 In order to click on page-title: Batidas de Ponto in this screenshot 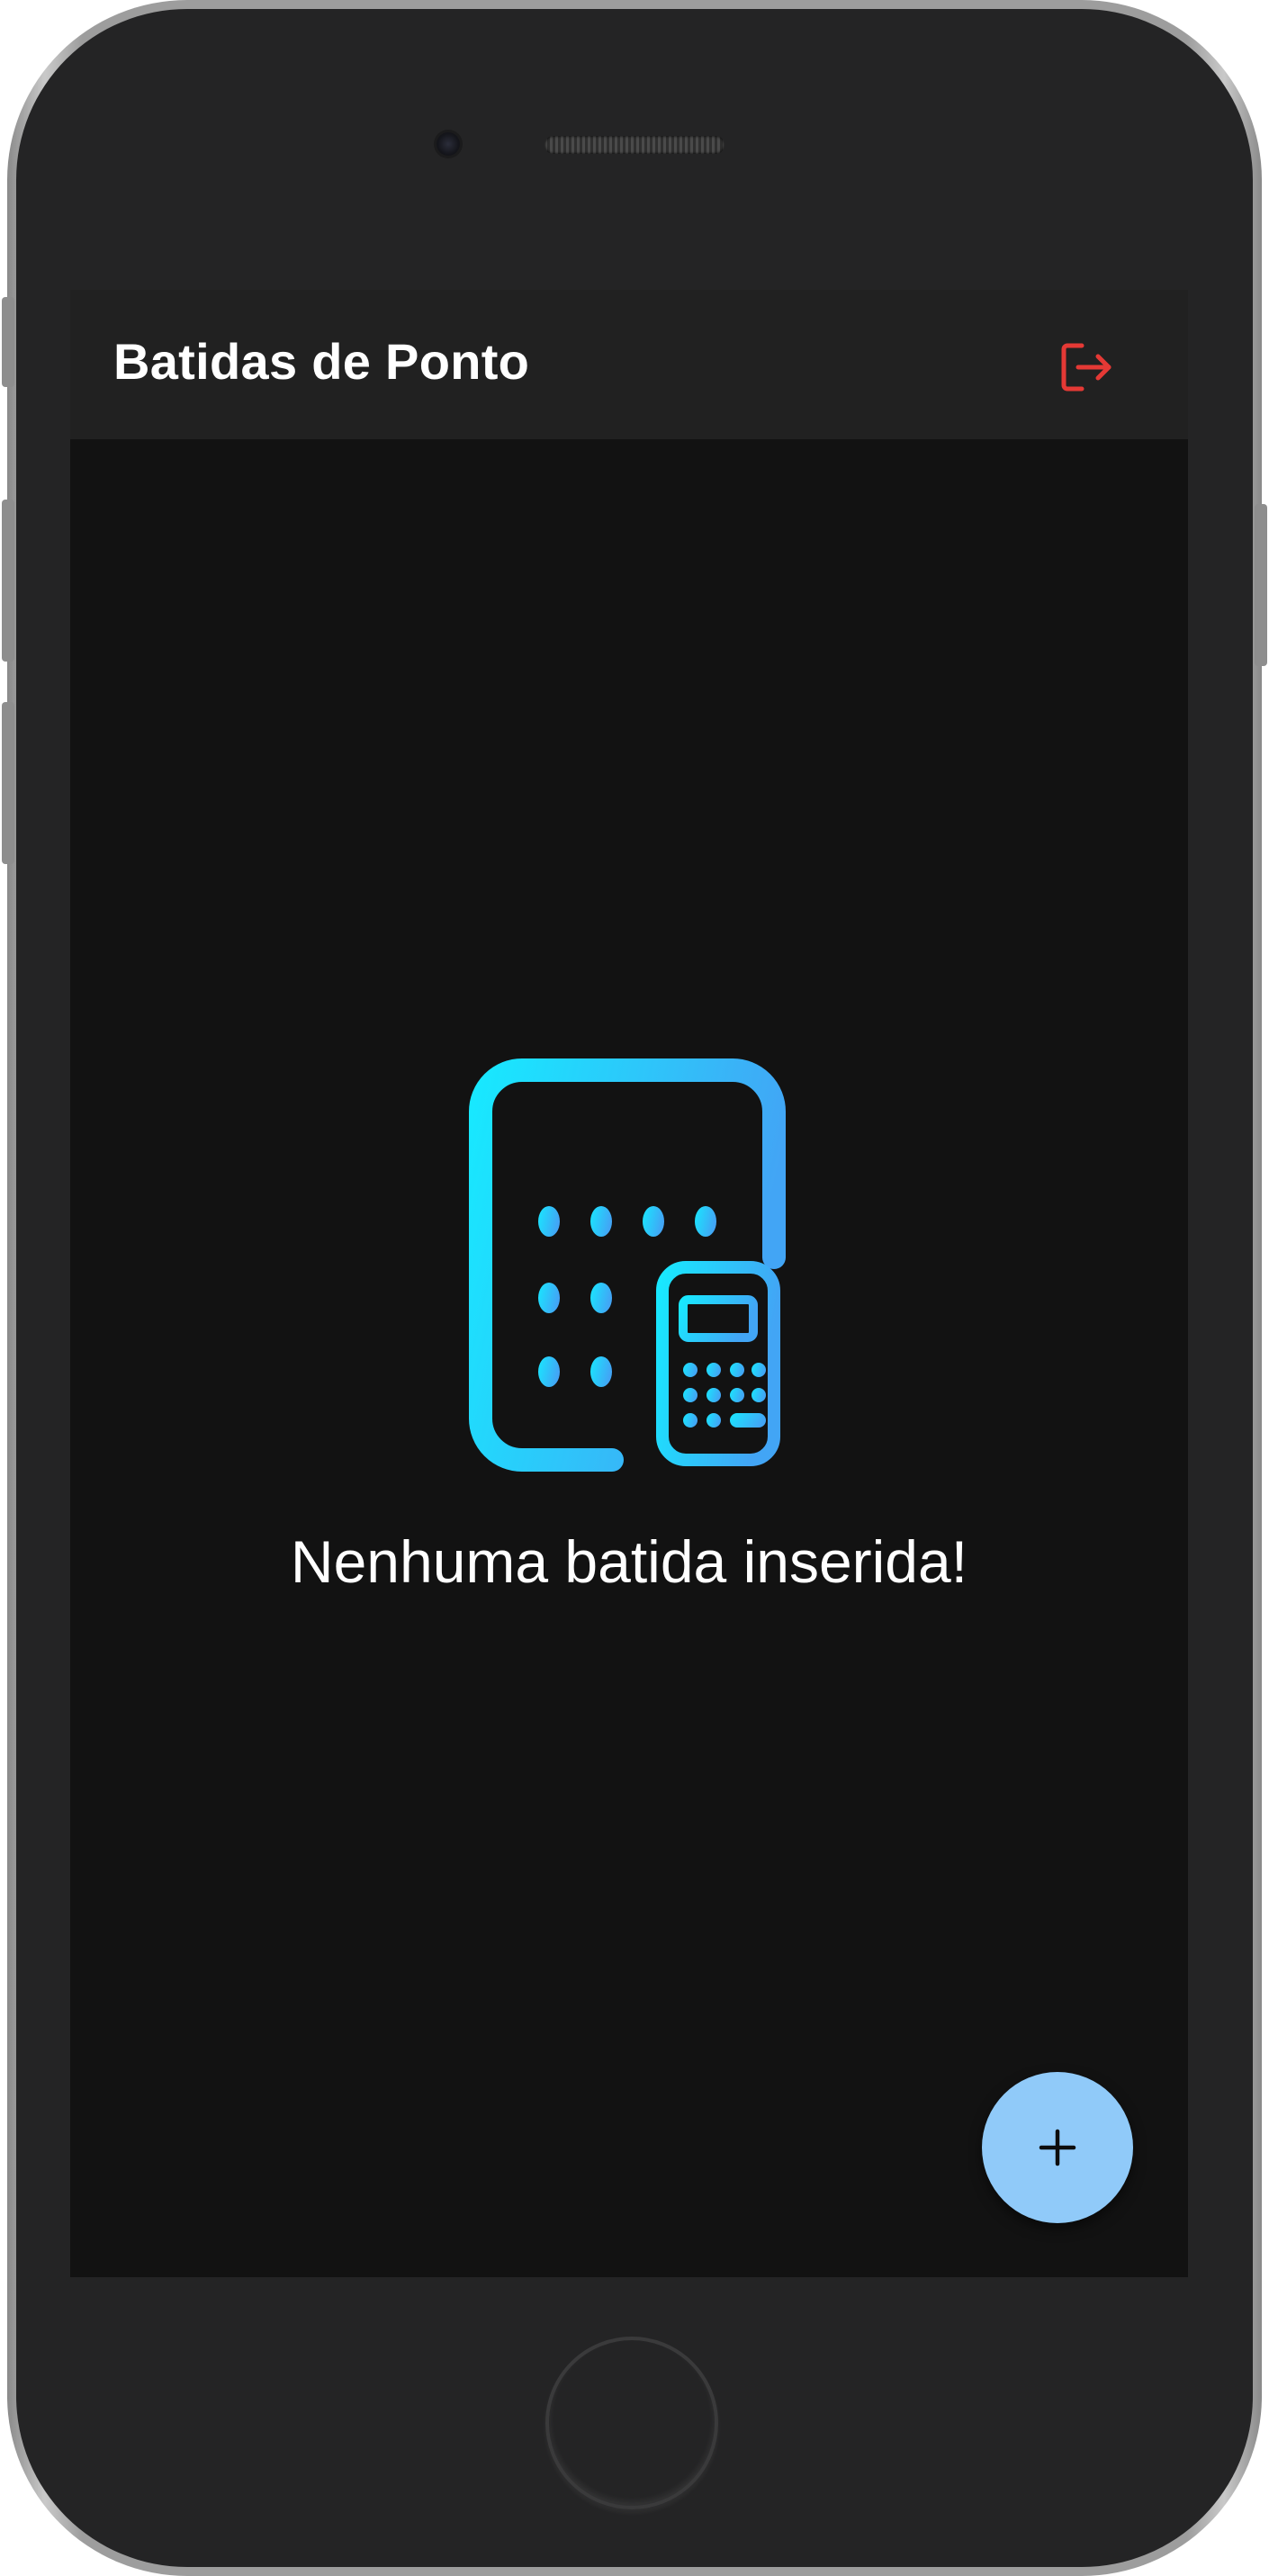, I will do `click(321, 361)`.